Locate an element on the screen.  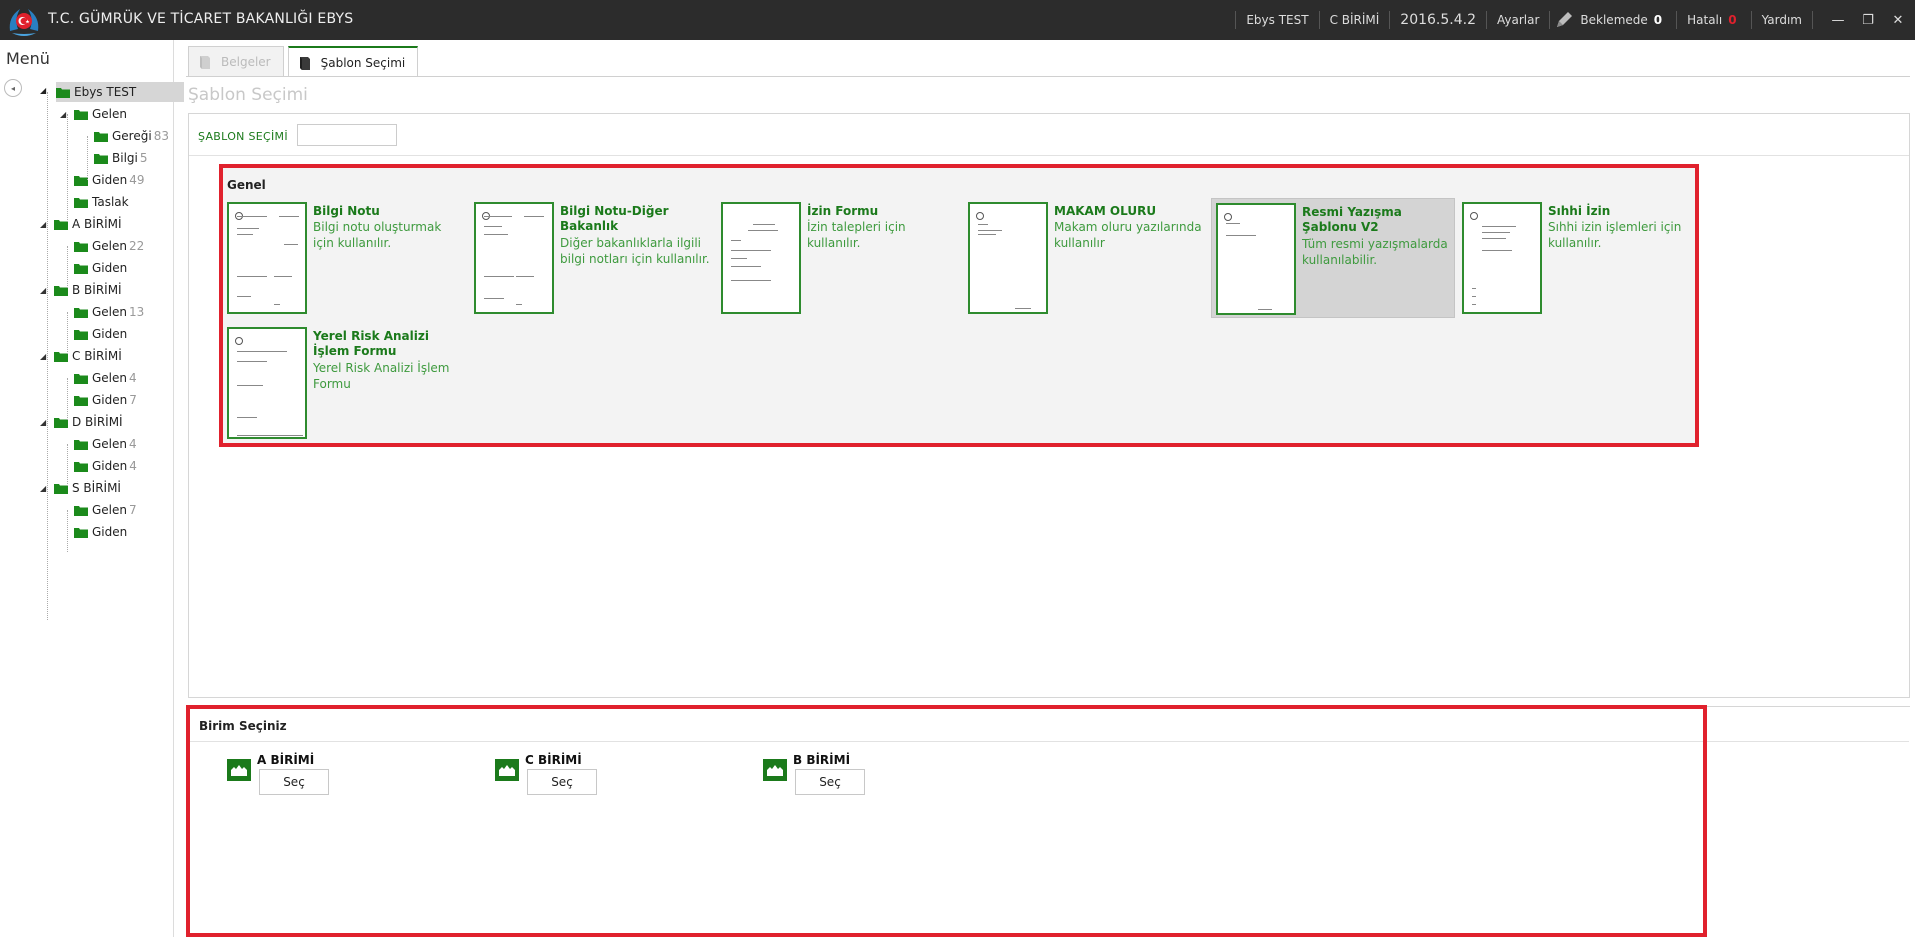
tree-item-label: Ebys TEST is located at coordinates (105, 92).